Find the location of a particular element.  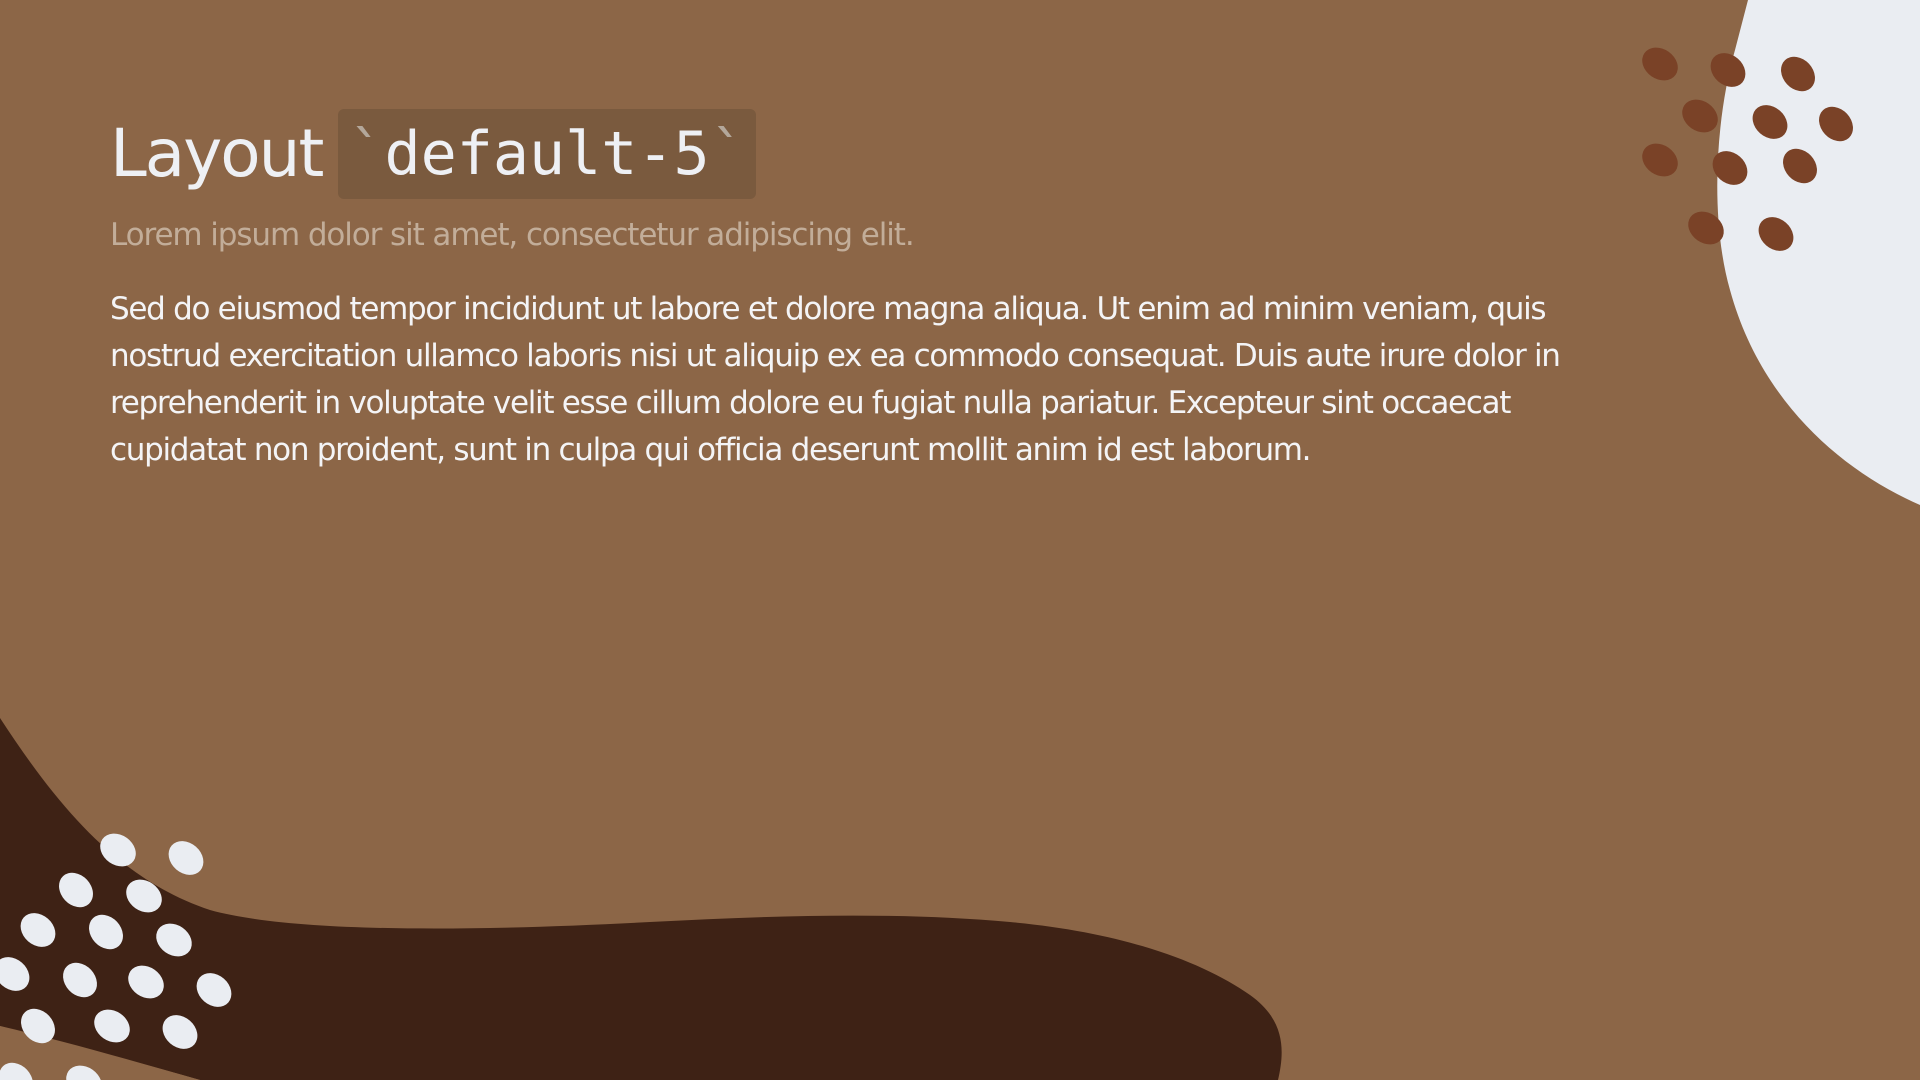

title-code-snippet: `default-5` is located at coordinates (547, 154).